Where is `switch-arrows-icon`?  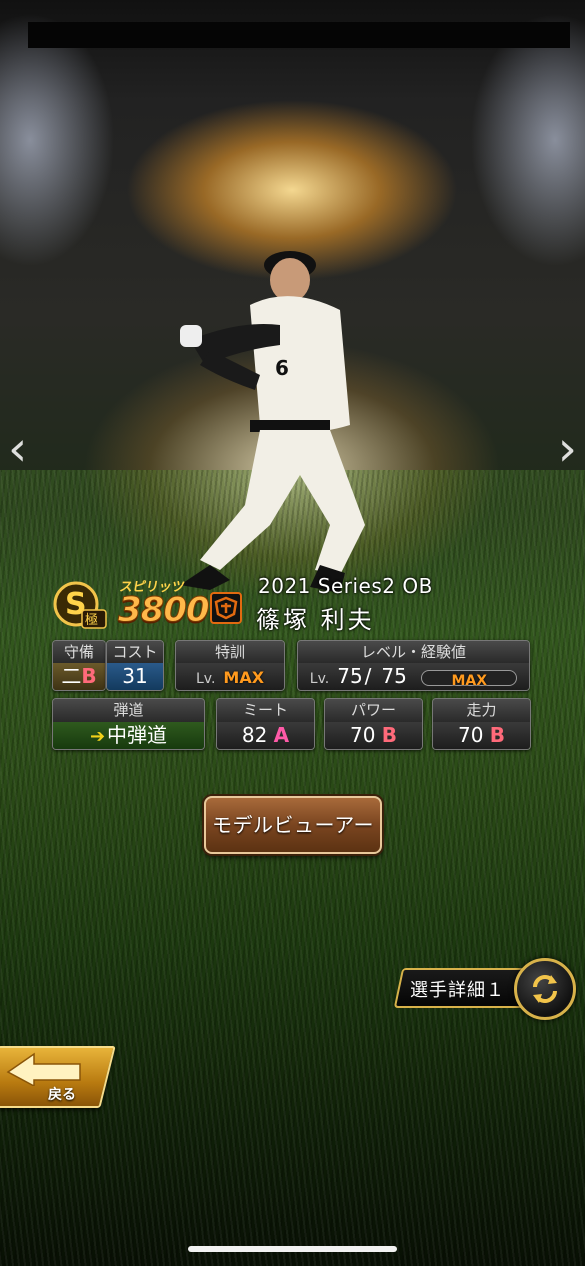 switch-arrows-icon is located at coordinates (545, 989).